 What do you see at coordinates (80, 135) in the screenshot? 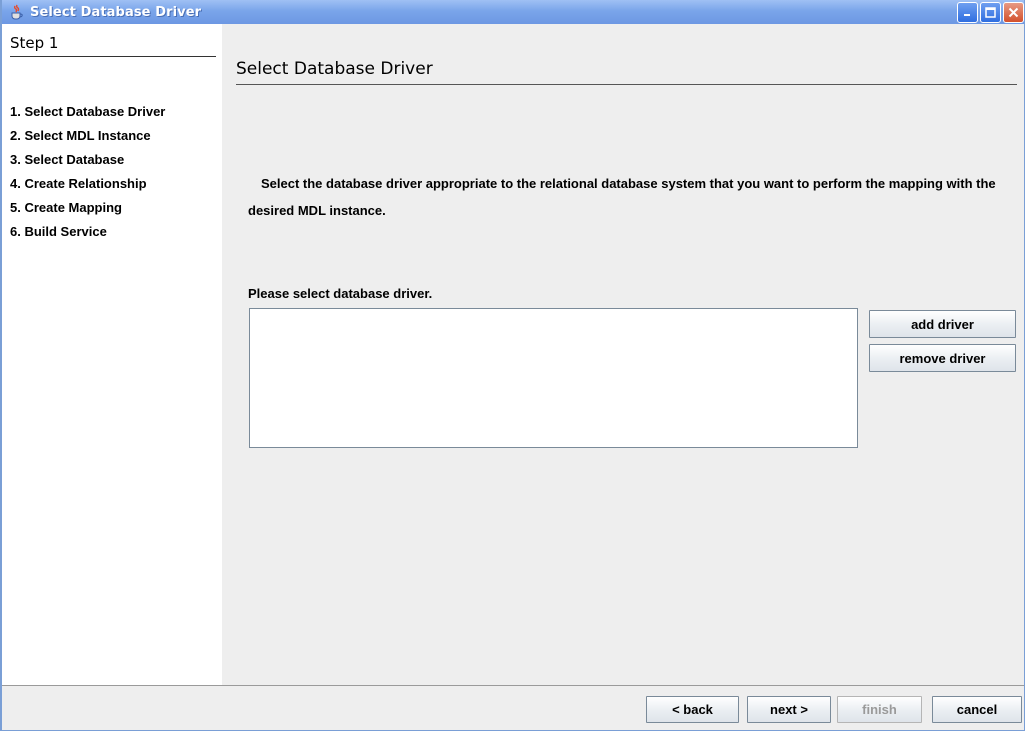
I see `step-item-select-mdl-instance: 2. Select MDL Instance` at bounding box center [80, 135].